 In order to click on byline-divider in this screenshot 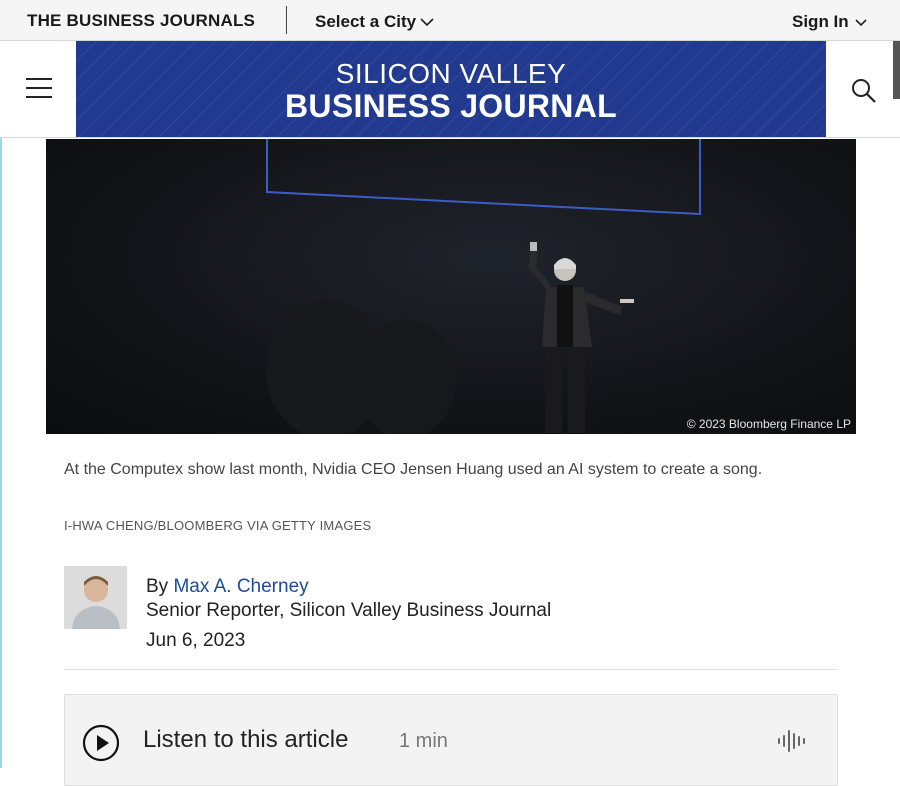, I will do `click(451, 669)`.